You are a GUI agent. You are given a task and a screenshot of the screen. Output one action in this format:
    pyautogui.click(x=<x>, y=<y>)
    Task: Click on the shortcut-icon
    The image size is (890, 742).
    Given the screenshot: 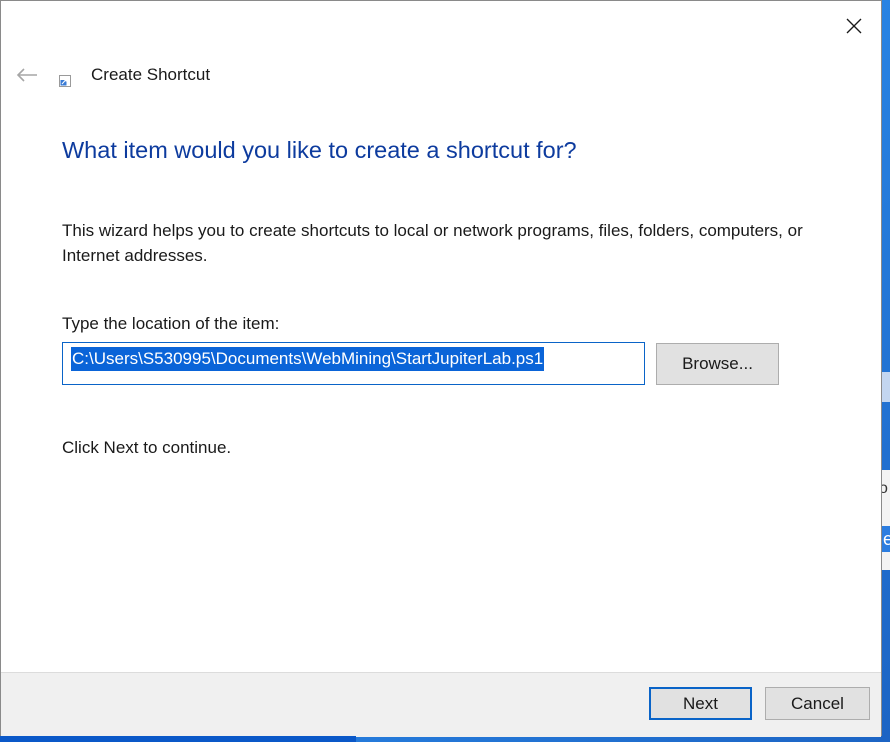 What is the action you would take?
    pyautogui.click(x=65, y=81)
    